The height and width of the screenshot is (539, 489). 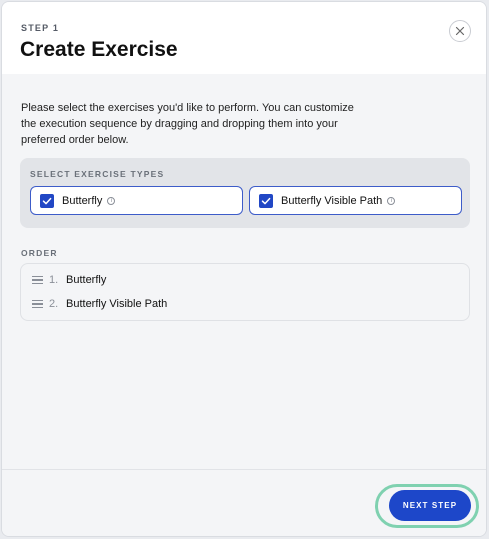 What do you see at coordinates (99, 49) in the screenshot?
I see `page-title: Create Exercise` at bounding box center [99, 49].